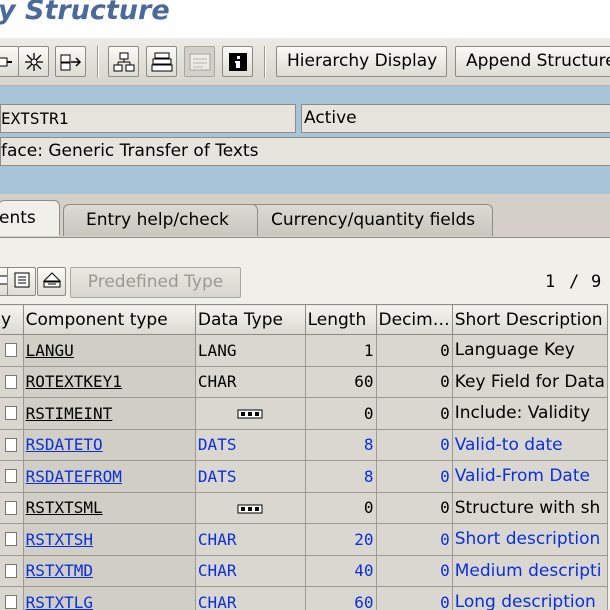  Describe the element at coordinates (109, 350) in the screenshot. I see `component-type-cell: LANGU` at that location.